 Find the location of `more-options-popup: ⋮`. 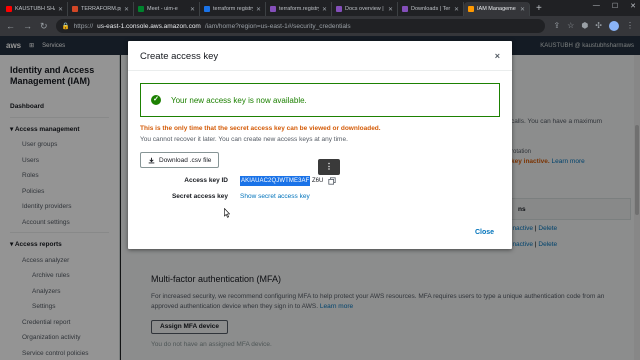

more-options-popup: ⋮ is located at coordinates (329, 167).